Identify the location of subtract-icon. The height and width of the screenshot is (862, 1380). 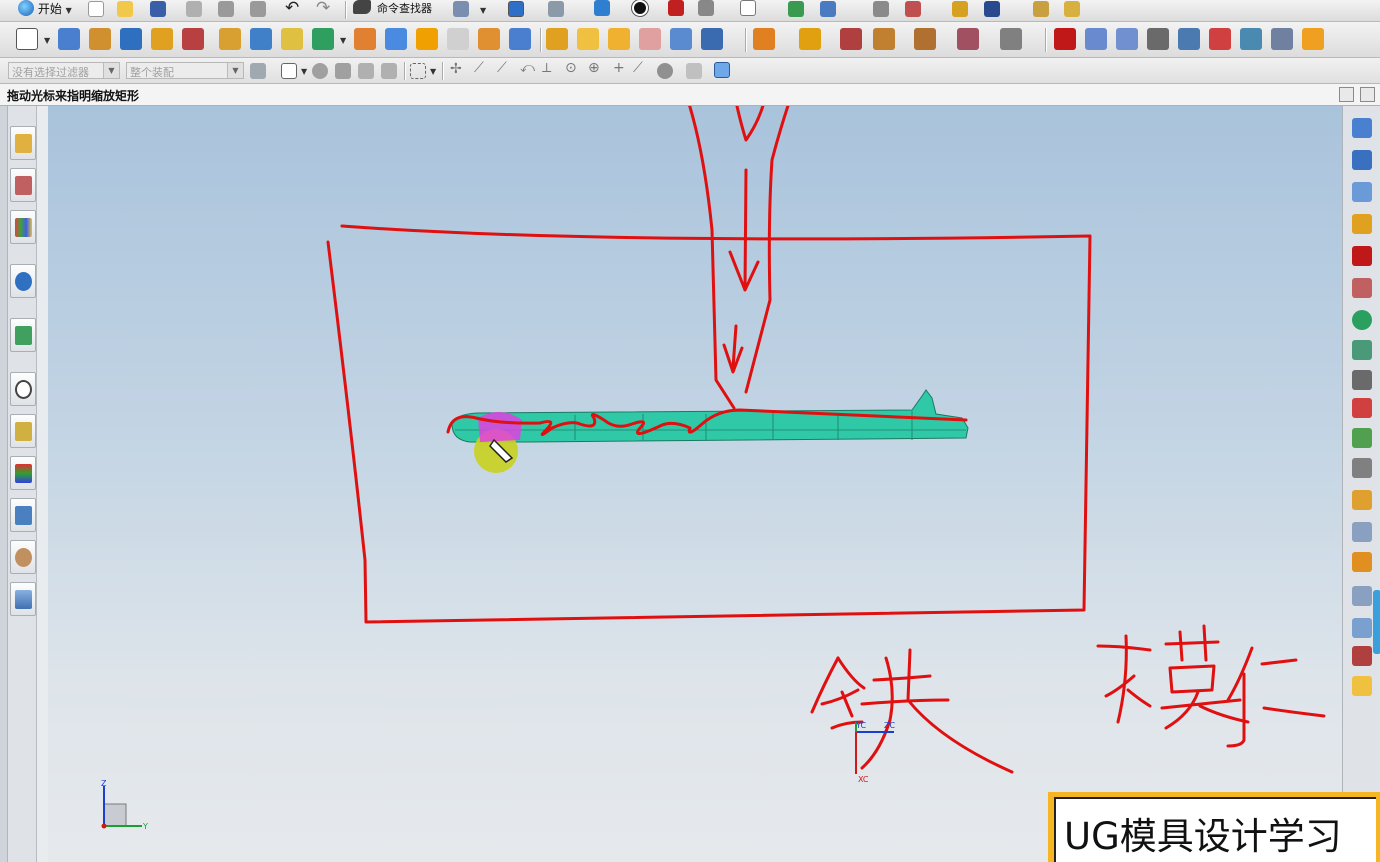
(1362, 350).